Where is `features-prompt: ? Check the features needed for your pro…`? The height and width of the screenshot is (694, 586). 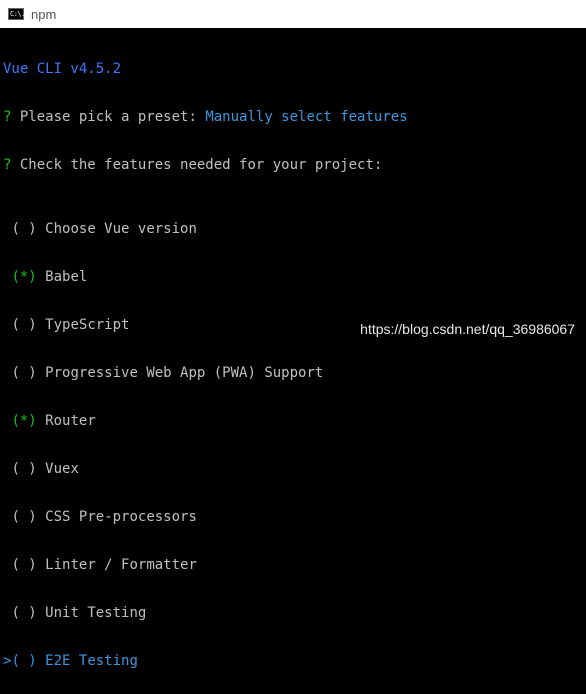 features-prompt: ? Check the features needed for your pro… is located at coordinates (294, 165).